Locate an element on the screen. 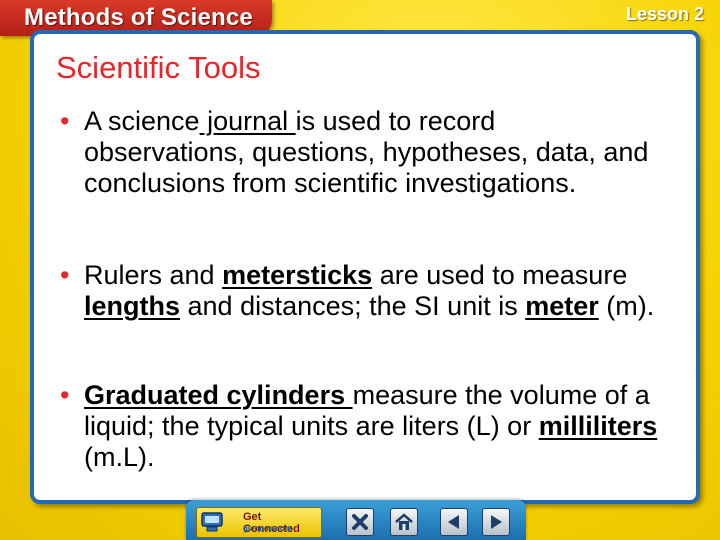  close-icon is located at coordinates (360, 522).